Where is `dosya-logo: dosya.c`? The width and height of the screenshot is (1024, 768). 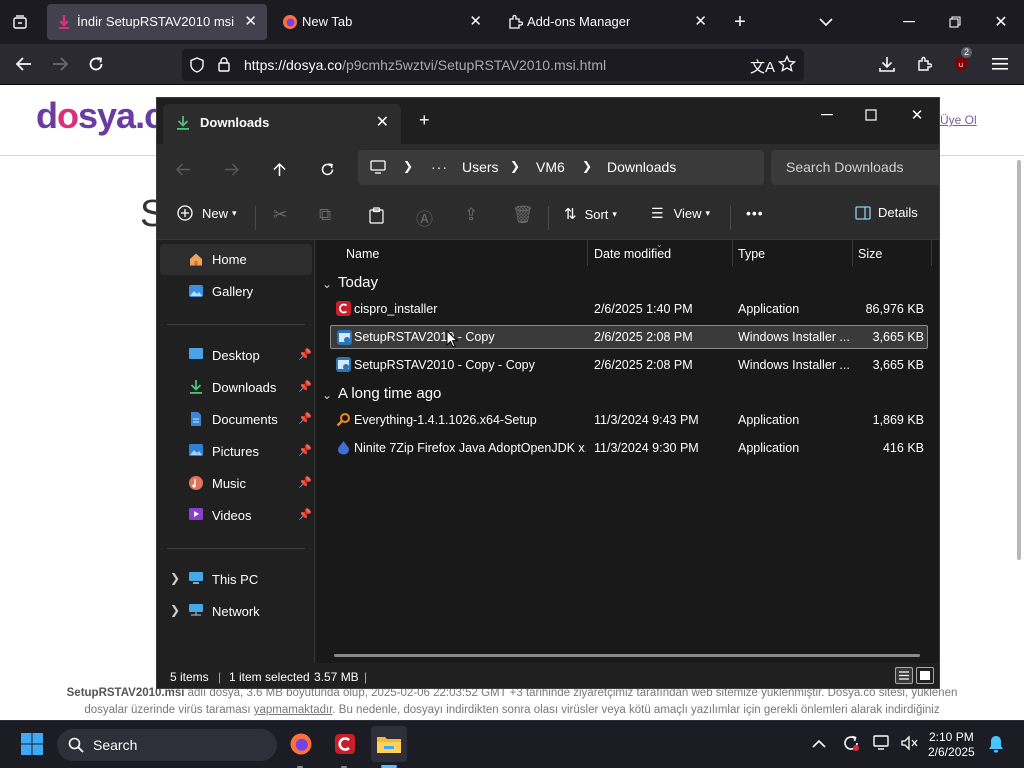 dosya-logo: dosya.c is located at coordinates (100, 116).